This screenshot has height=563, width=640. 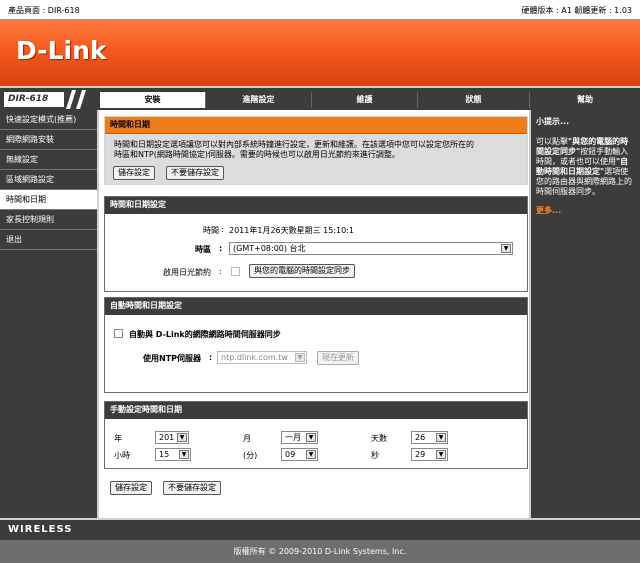 What do you see at coordinates (192, 488) in the screenshot?
I see `dont-save-button-bottom: 不要儲存設定` at bounding box center [192, 488].